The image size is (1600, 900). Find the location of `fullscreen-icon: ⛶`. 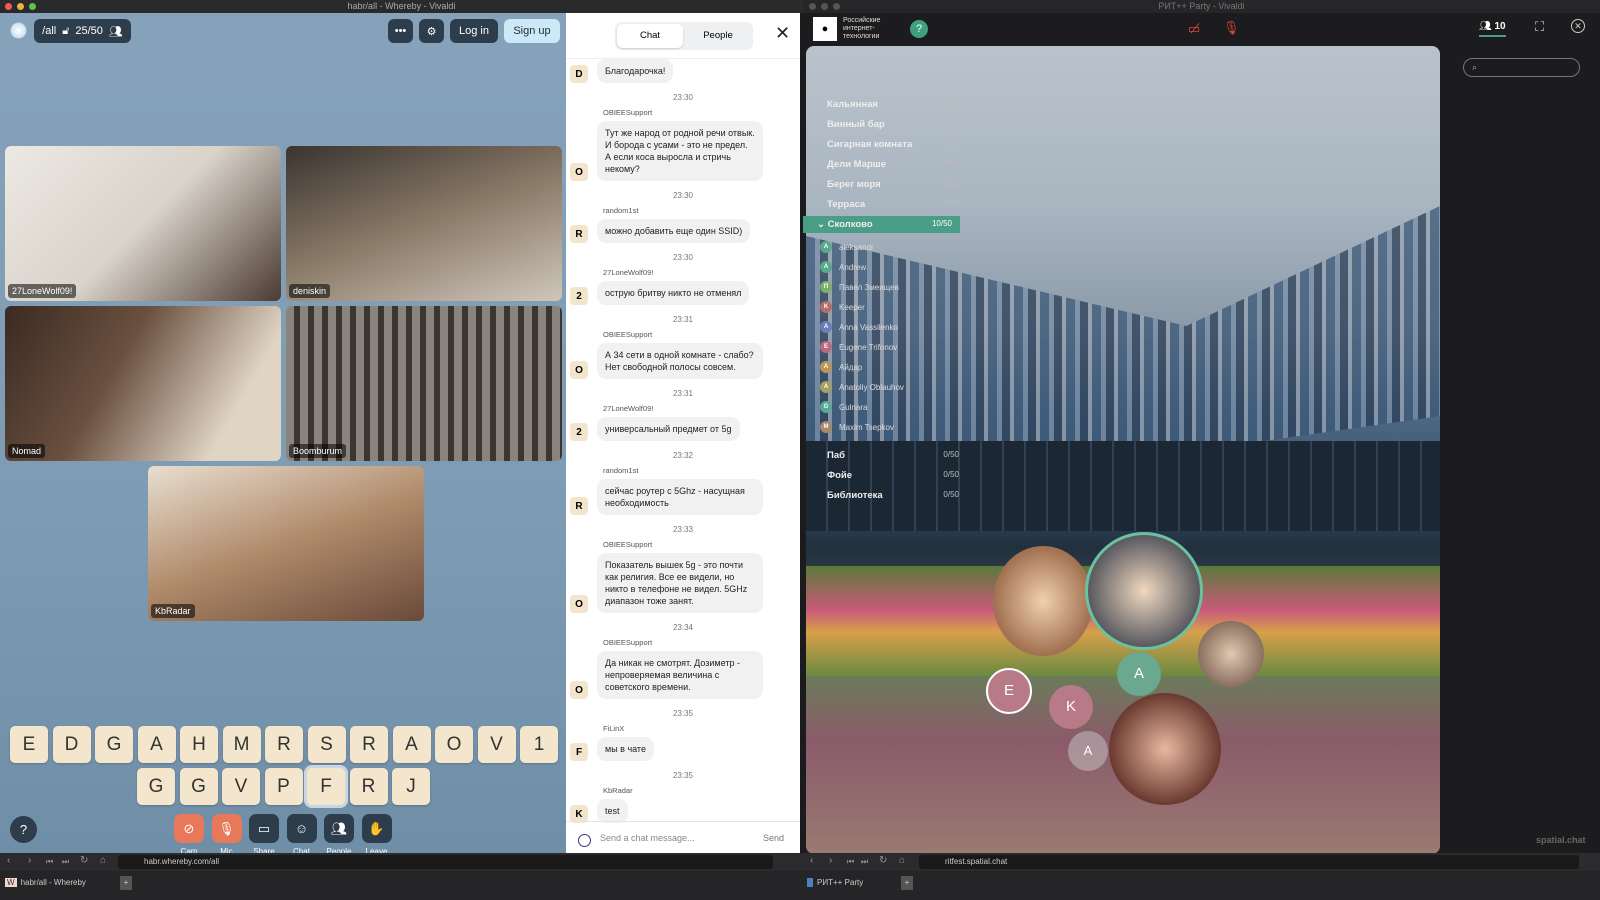

fullscreen-icon: ⛶ is located at coordinates (1539, 27).